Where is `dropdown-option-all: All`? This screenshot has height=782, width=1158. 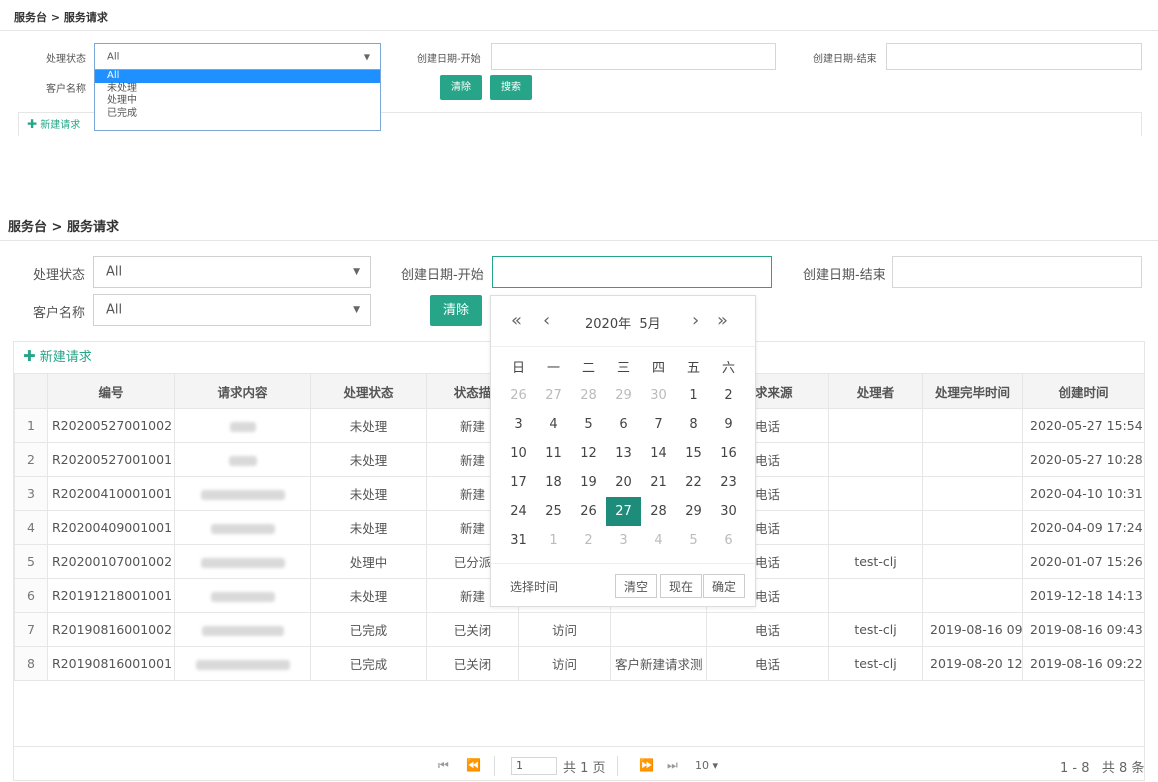 dropdown-option-all: All is located at coordinates (237, 76).